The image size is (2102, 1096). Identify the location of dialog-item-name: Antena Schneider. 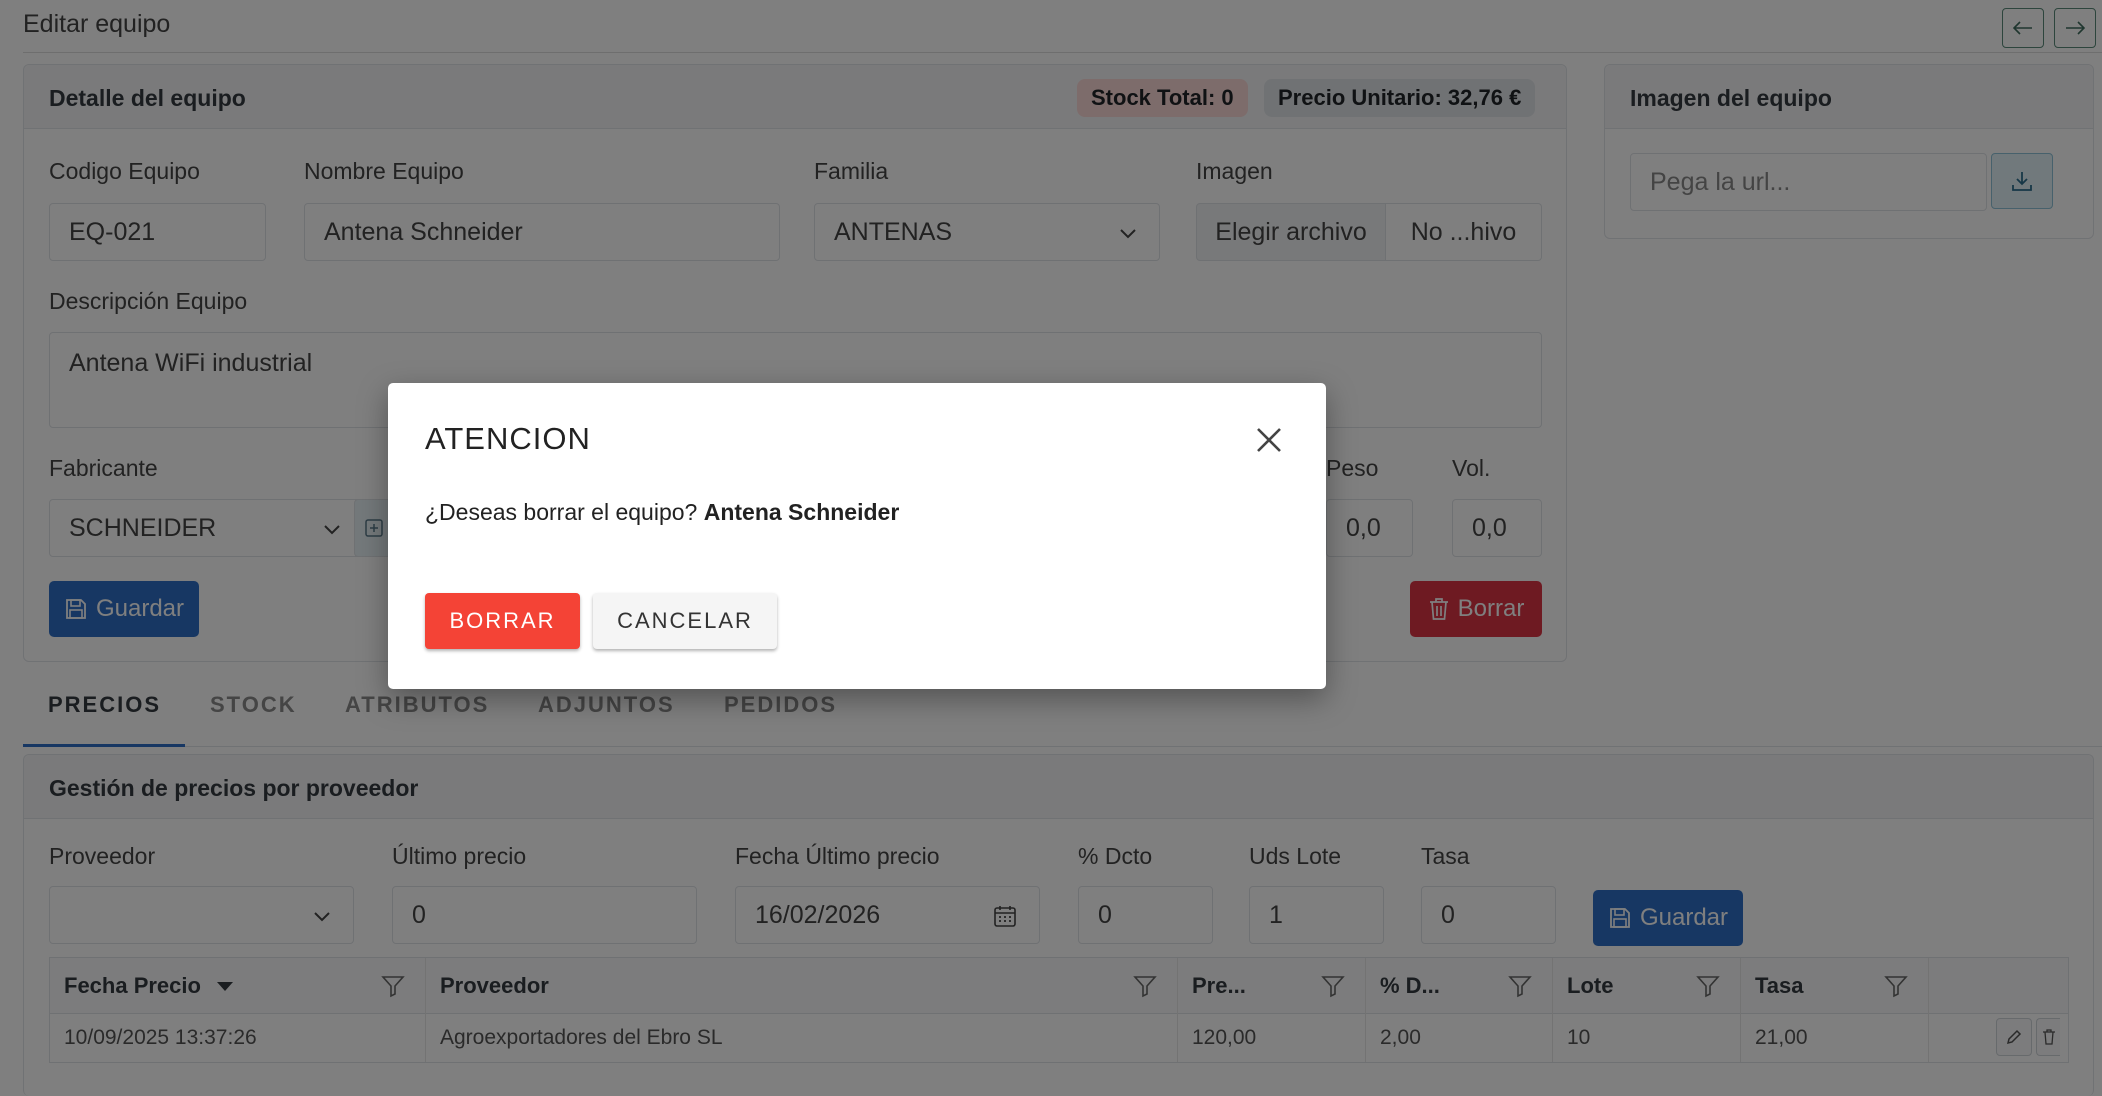
(801, 512).